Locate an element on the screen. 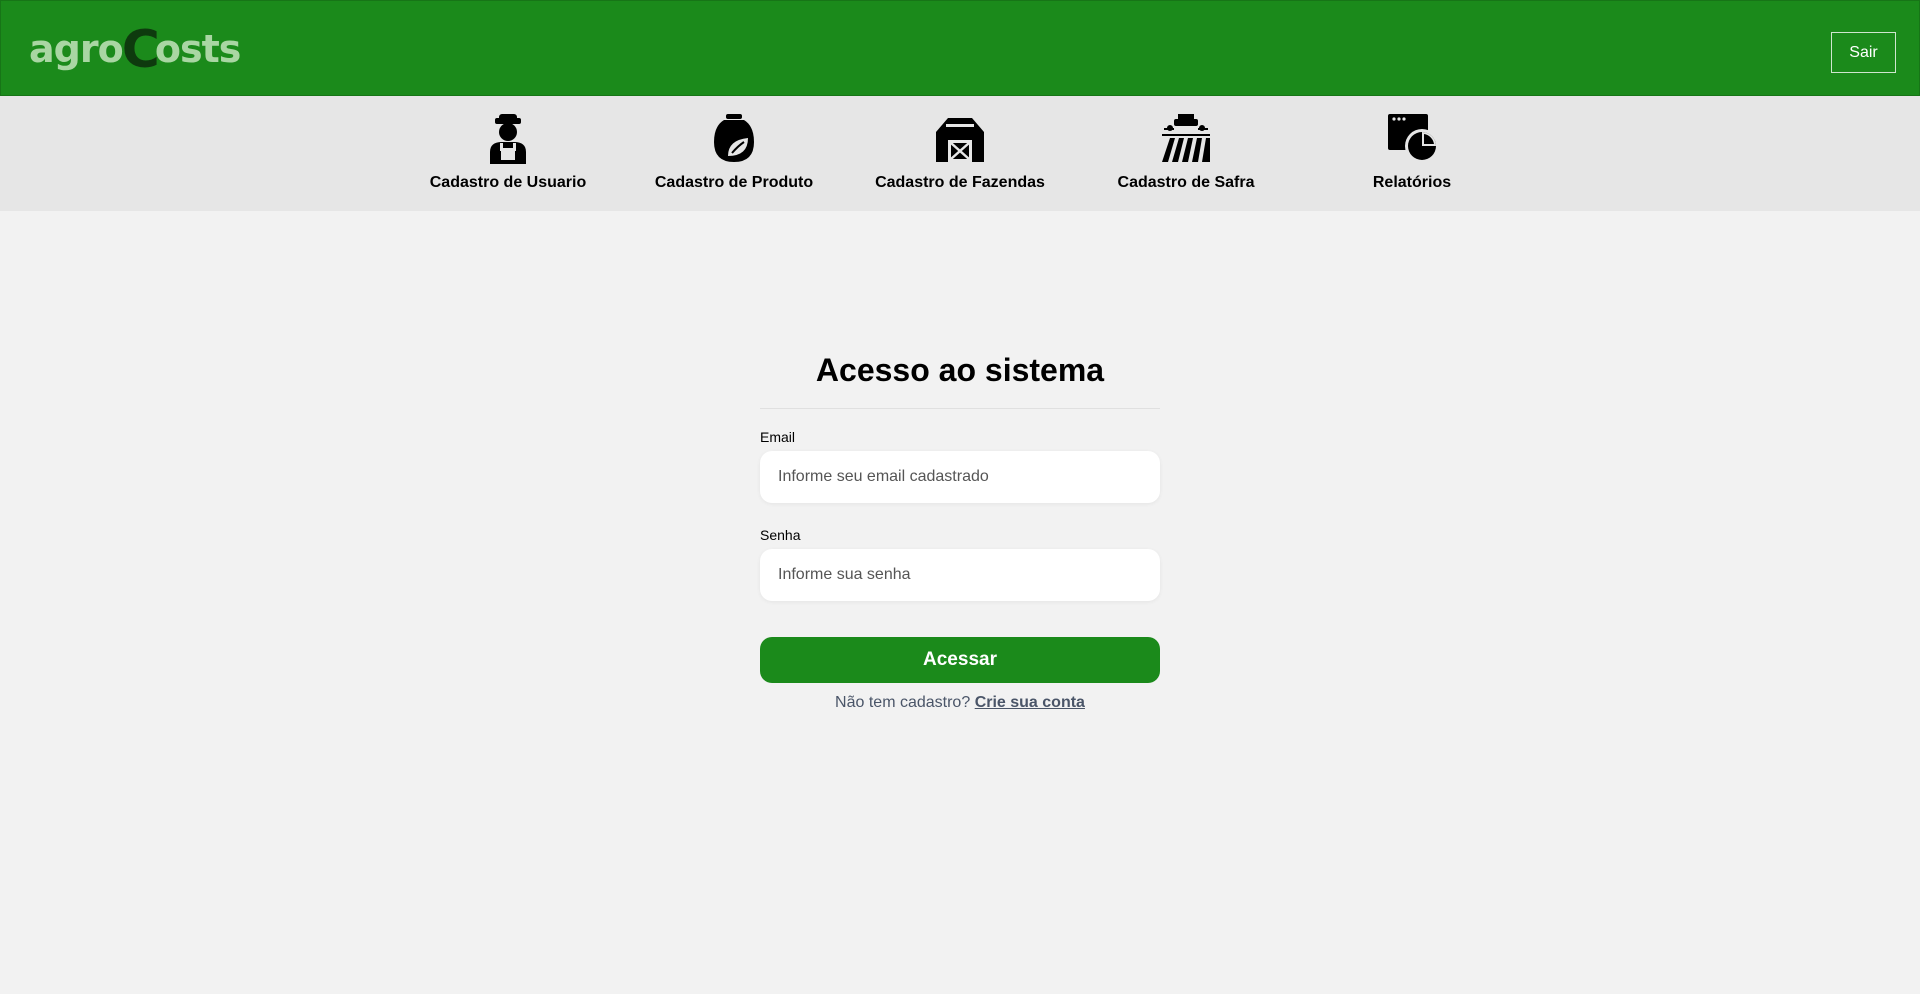  nav-item-cadastro-produto: Cadastro de Produto is located at coordinates (734, 157).